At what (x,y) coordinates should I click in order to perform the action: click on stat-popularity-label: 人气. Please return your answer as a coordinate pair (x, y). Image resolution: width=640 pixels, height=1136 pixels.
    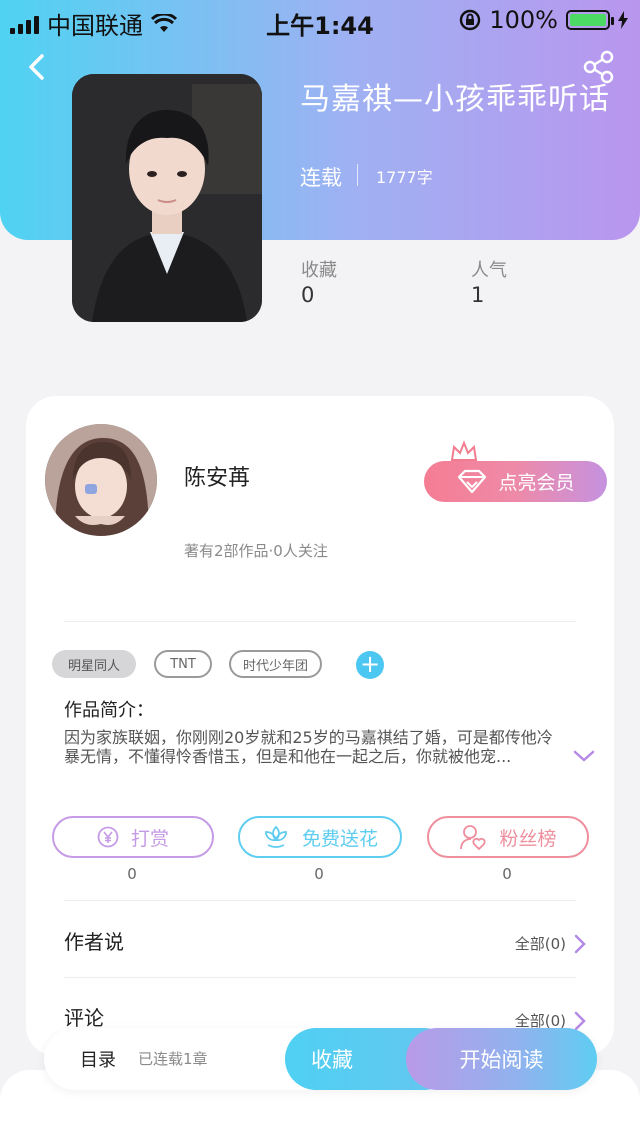
    Looking at the image, I should click on (489, 270).